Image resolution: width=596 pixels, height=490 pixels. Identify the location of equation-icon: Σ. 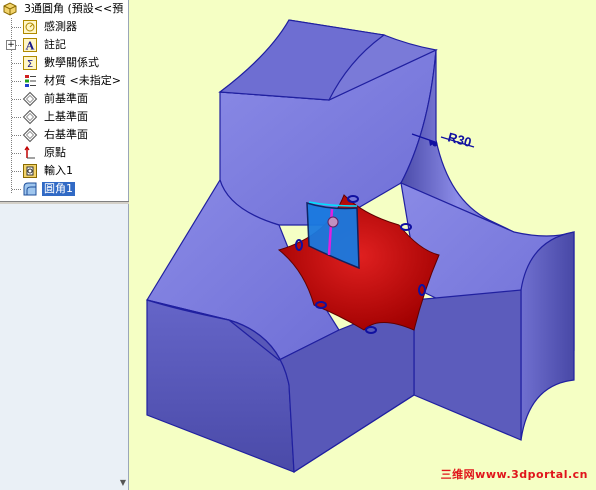
(30, 63).